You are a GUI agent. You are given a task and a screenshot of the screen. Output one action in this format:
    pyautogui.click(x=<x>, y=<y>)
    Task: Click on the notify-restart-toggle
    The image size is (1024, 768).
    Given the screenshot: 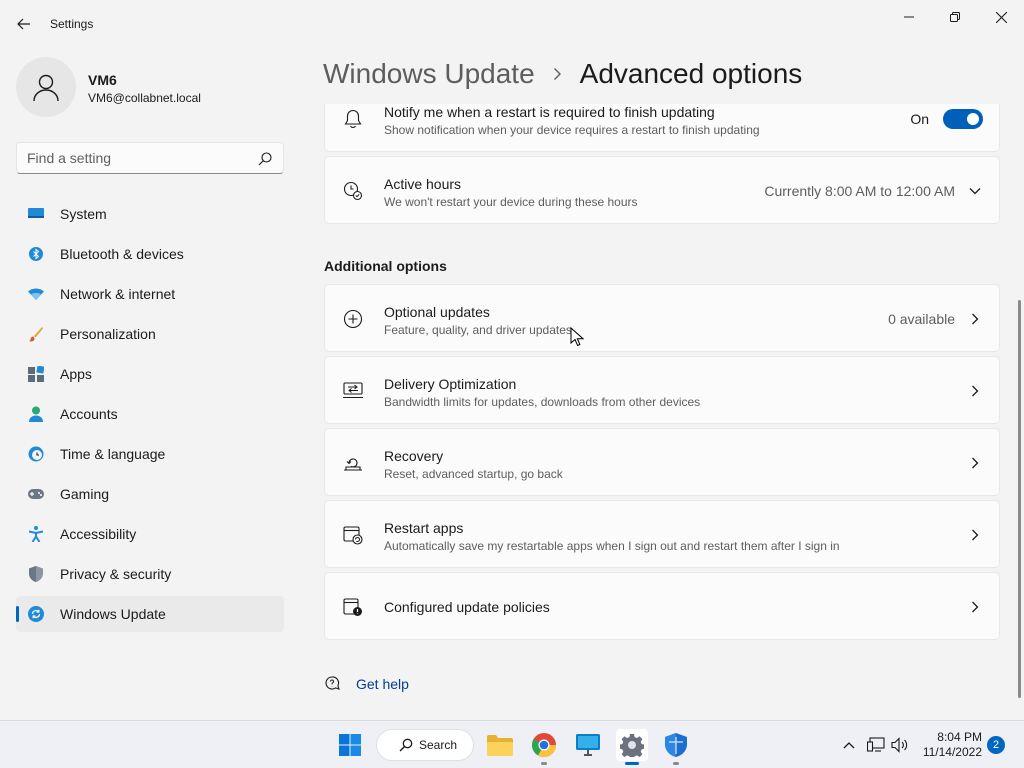 What is the action you would take?
    pyautogui.click(x=963, y=119)
    